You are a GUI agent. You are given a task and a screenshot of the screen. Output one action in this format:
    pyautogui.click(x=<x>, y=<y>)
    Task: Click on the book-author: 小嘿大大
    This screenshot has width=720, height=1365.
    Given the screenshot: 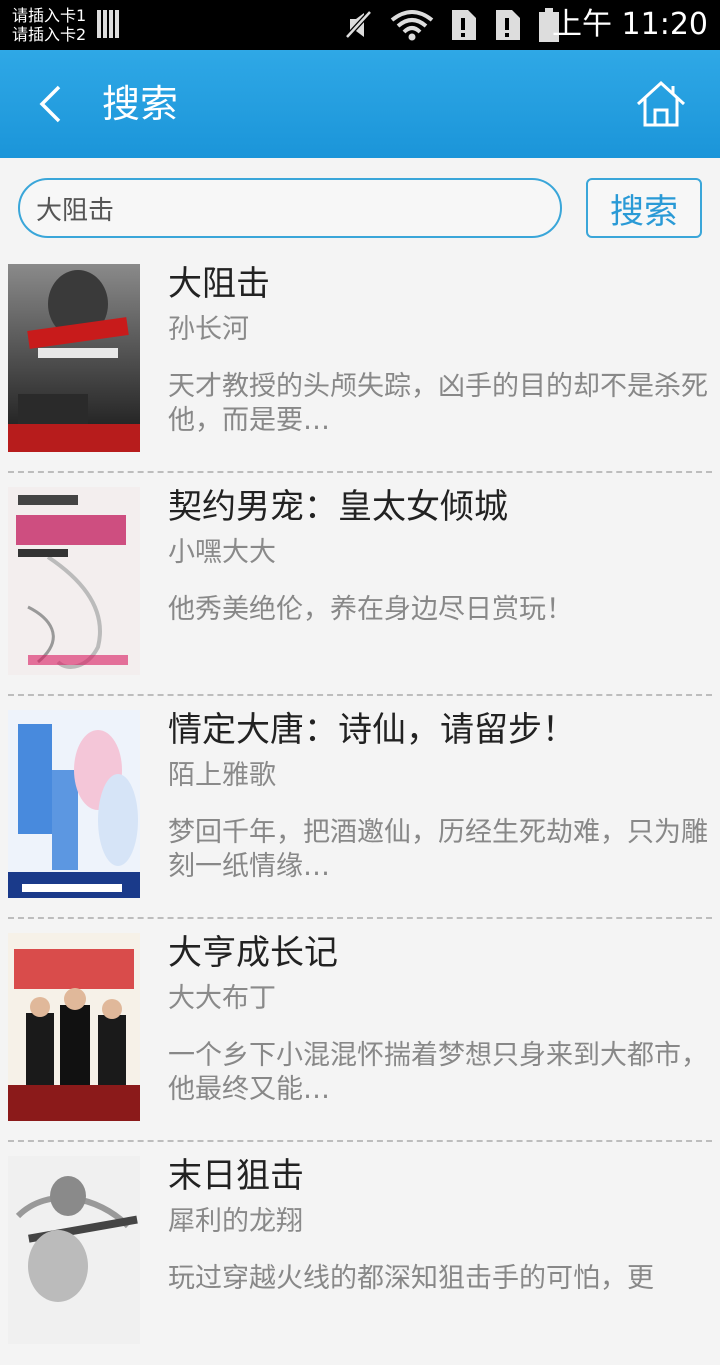 What is the action you would take?
    pyautogui.click(x=222, y=552)
    